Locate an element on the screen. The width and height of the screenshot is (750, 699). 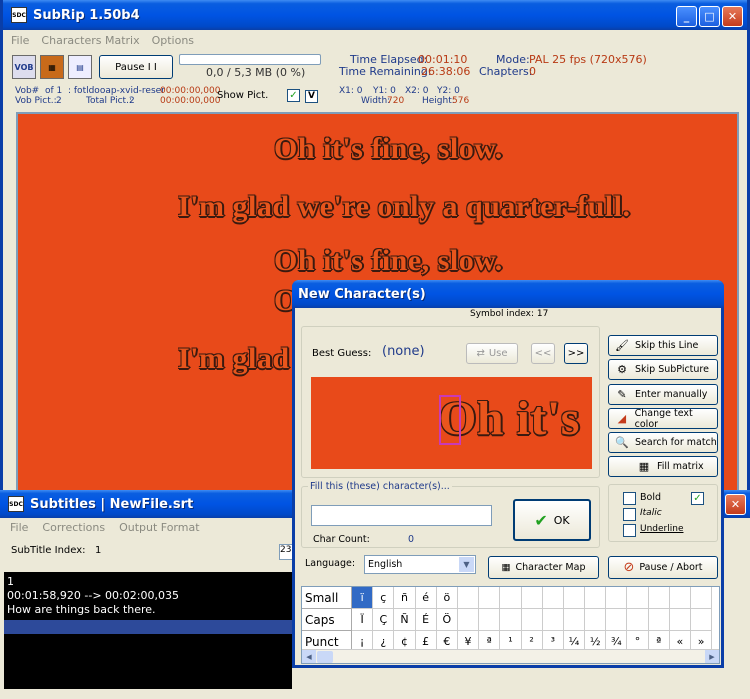
grid-cell: Ç is located at coordinates (384, 620).